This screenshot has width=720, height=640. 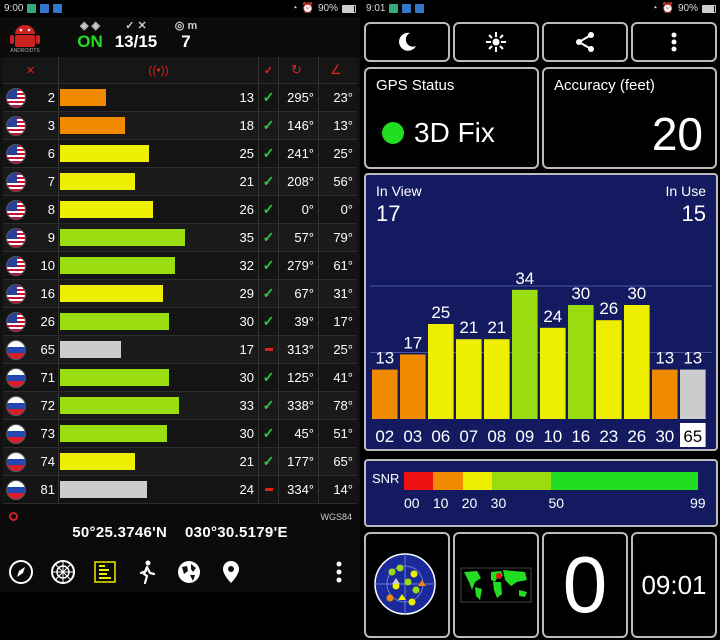 I want to click on bar-value-label: 25, so click(x=440, y=312).